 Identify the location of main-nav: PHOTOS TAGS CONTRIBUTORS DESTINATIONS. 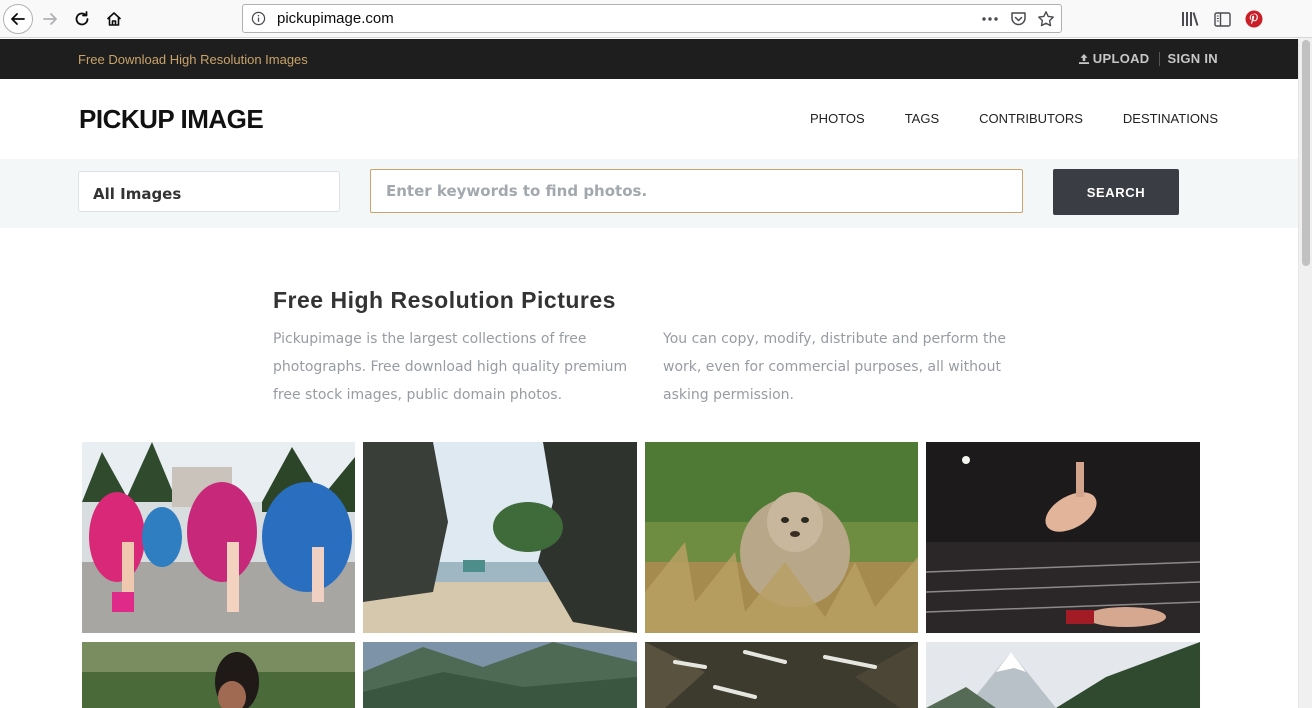
(1014, 118).